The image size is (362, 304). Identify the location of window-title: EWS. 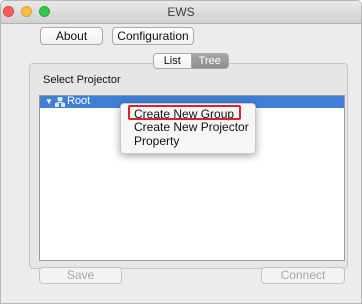
(181, 12).